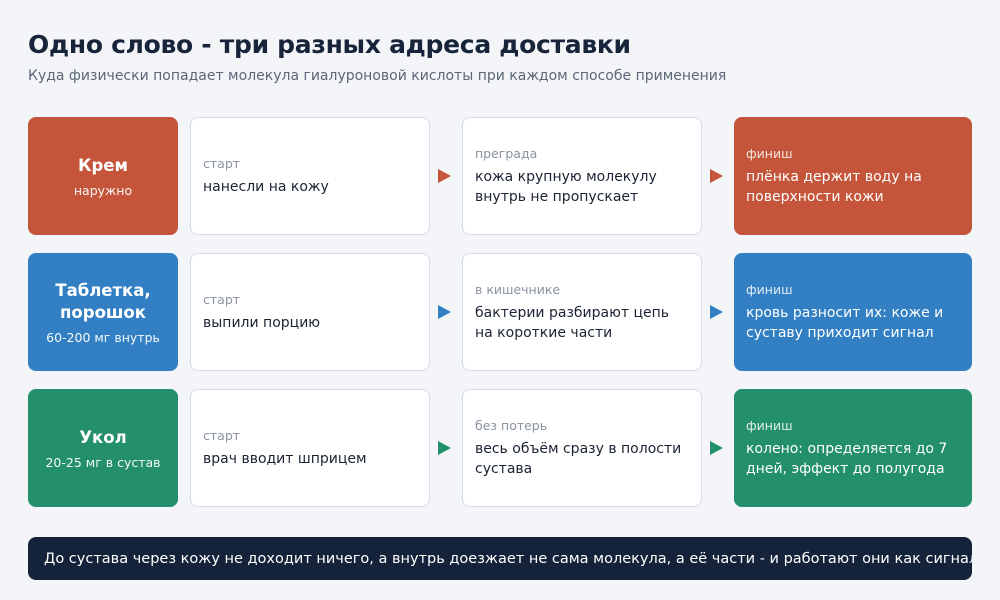 Image resolution: width=1000 pixels, height=600 pixels. What do you see at coordinates (103, 337) in the screenshot?
I see `method-note: 60-200 мг внутрь` at bounding box center [103, 337].